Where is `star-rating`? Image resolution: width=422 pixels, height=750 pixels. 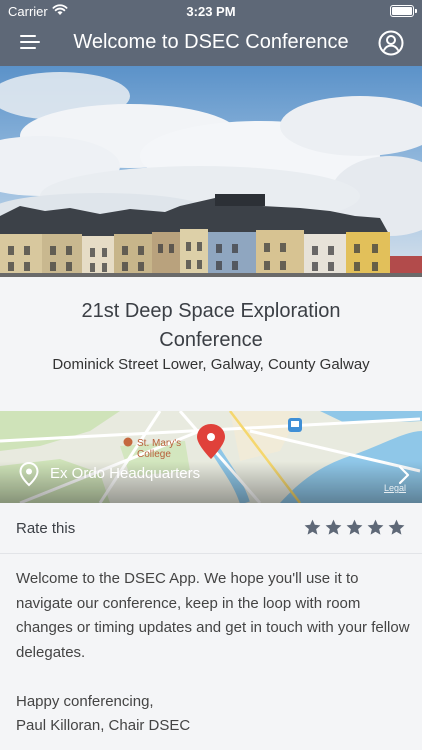
star-rating is located at coordinates (354, 528).